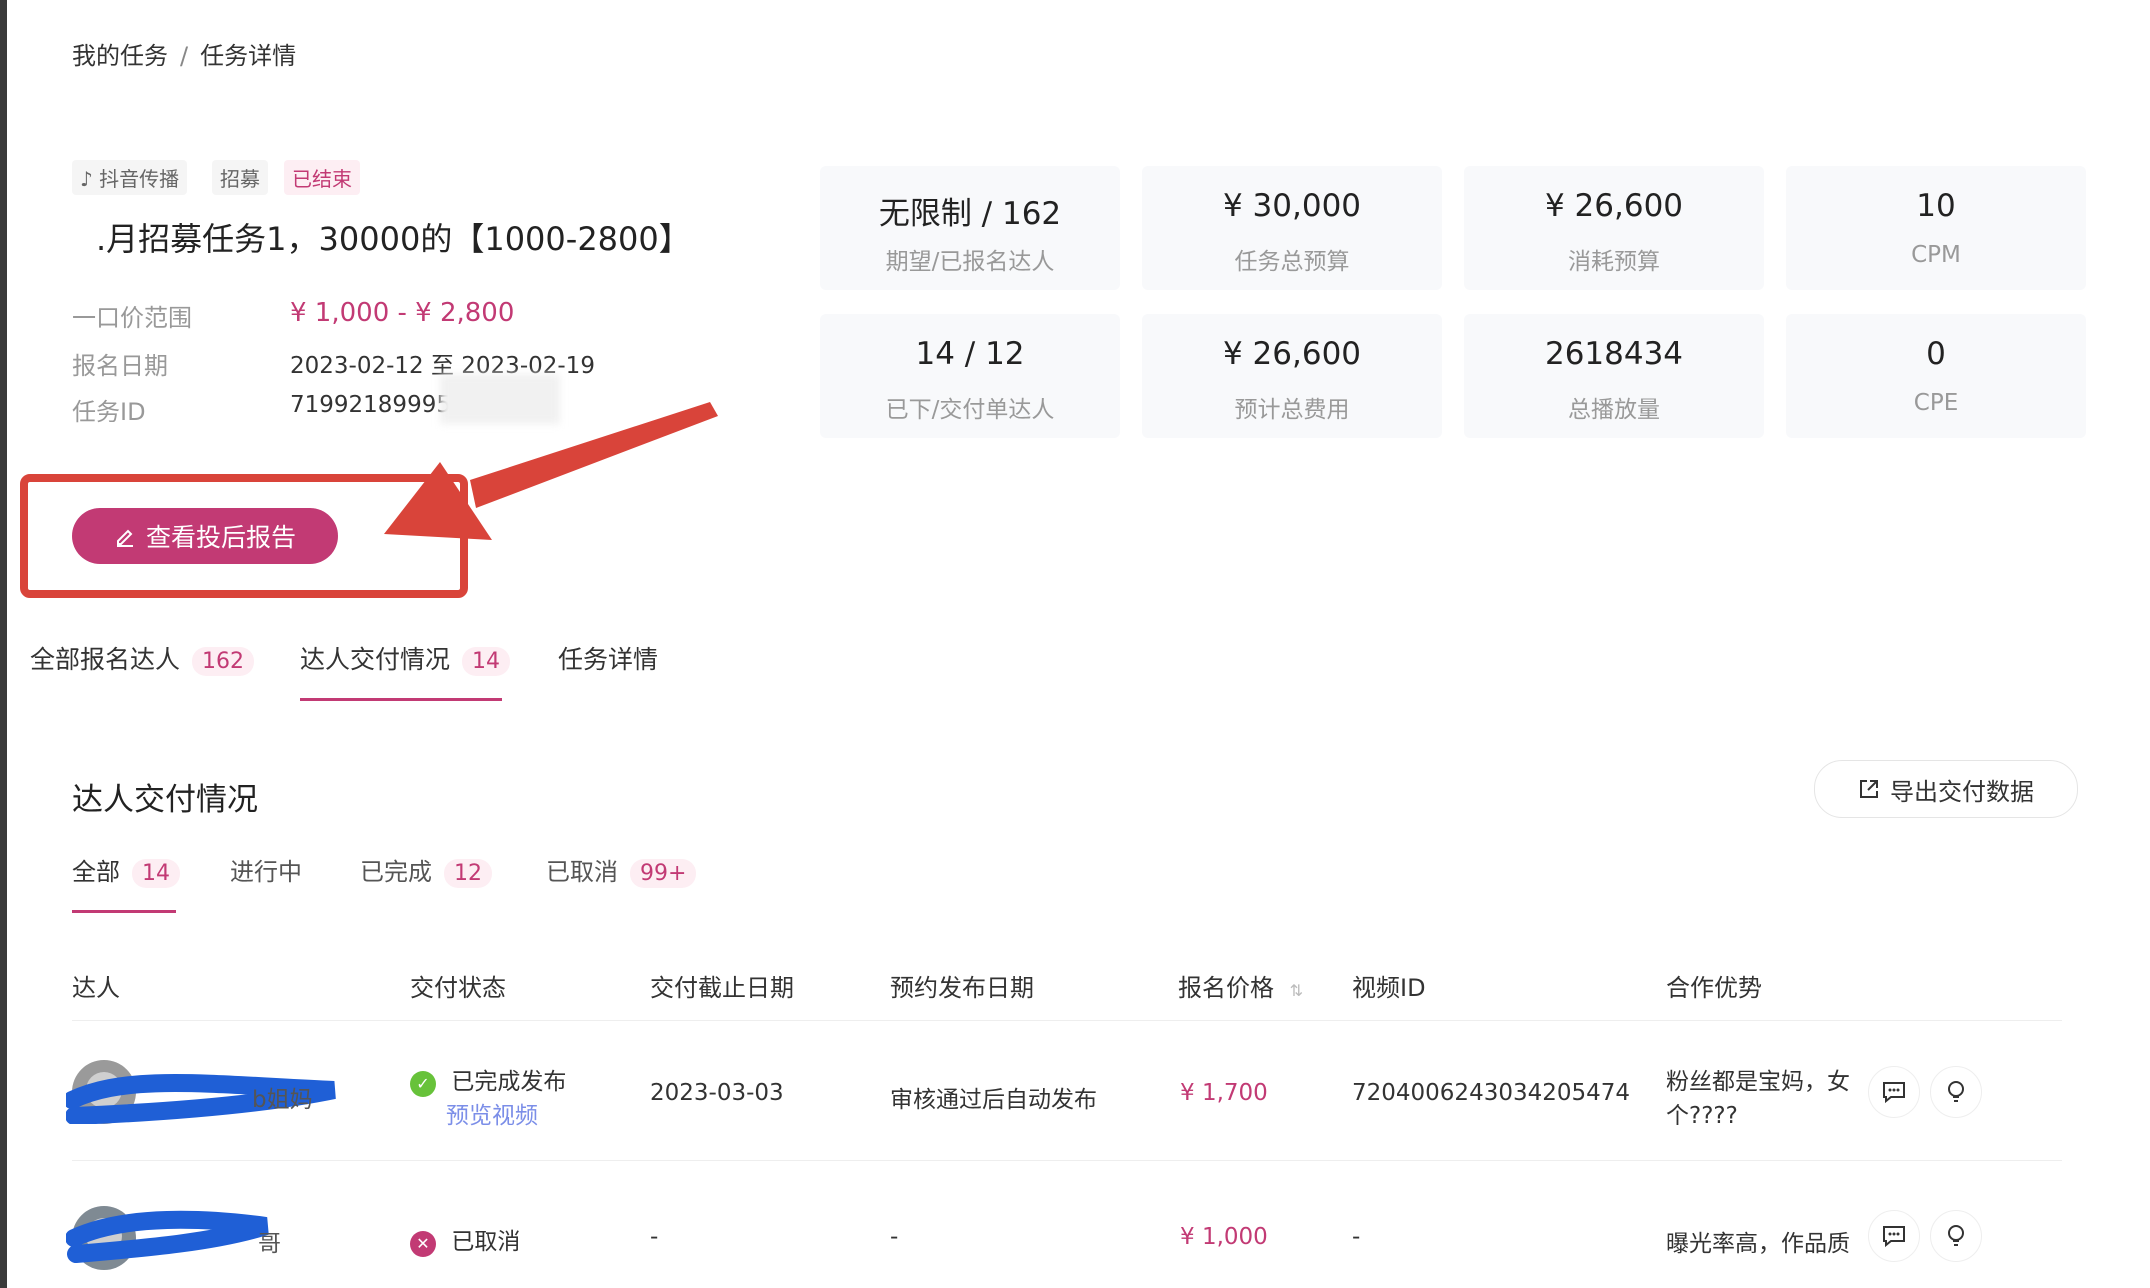 The image size is (2150, 1288). What do you see at coordinates (458, 988) in the screenshot?
I see `column-header-status: 交付状态` at bounding box center [458, 988].